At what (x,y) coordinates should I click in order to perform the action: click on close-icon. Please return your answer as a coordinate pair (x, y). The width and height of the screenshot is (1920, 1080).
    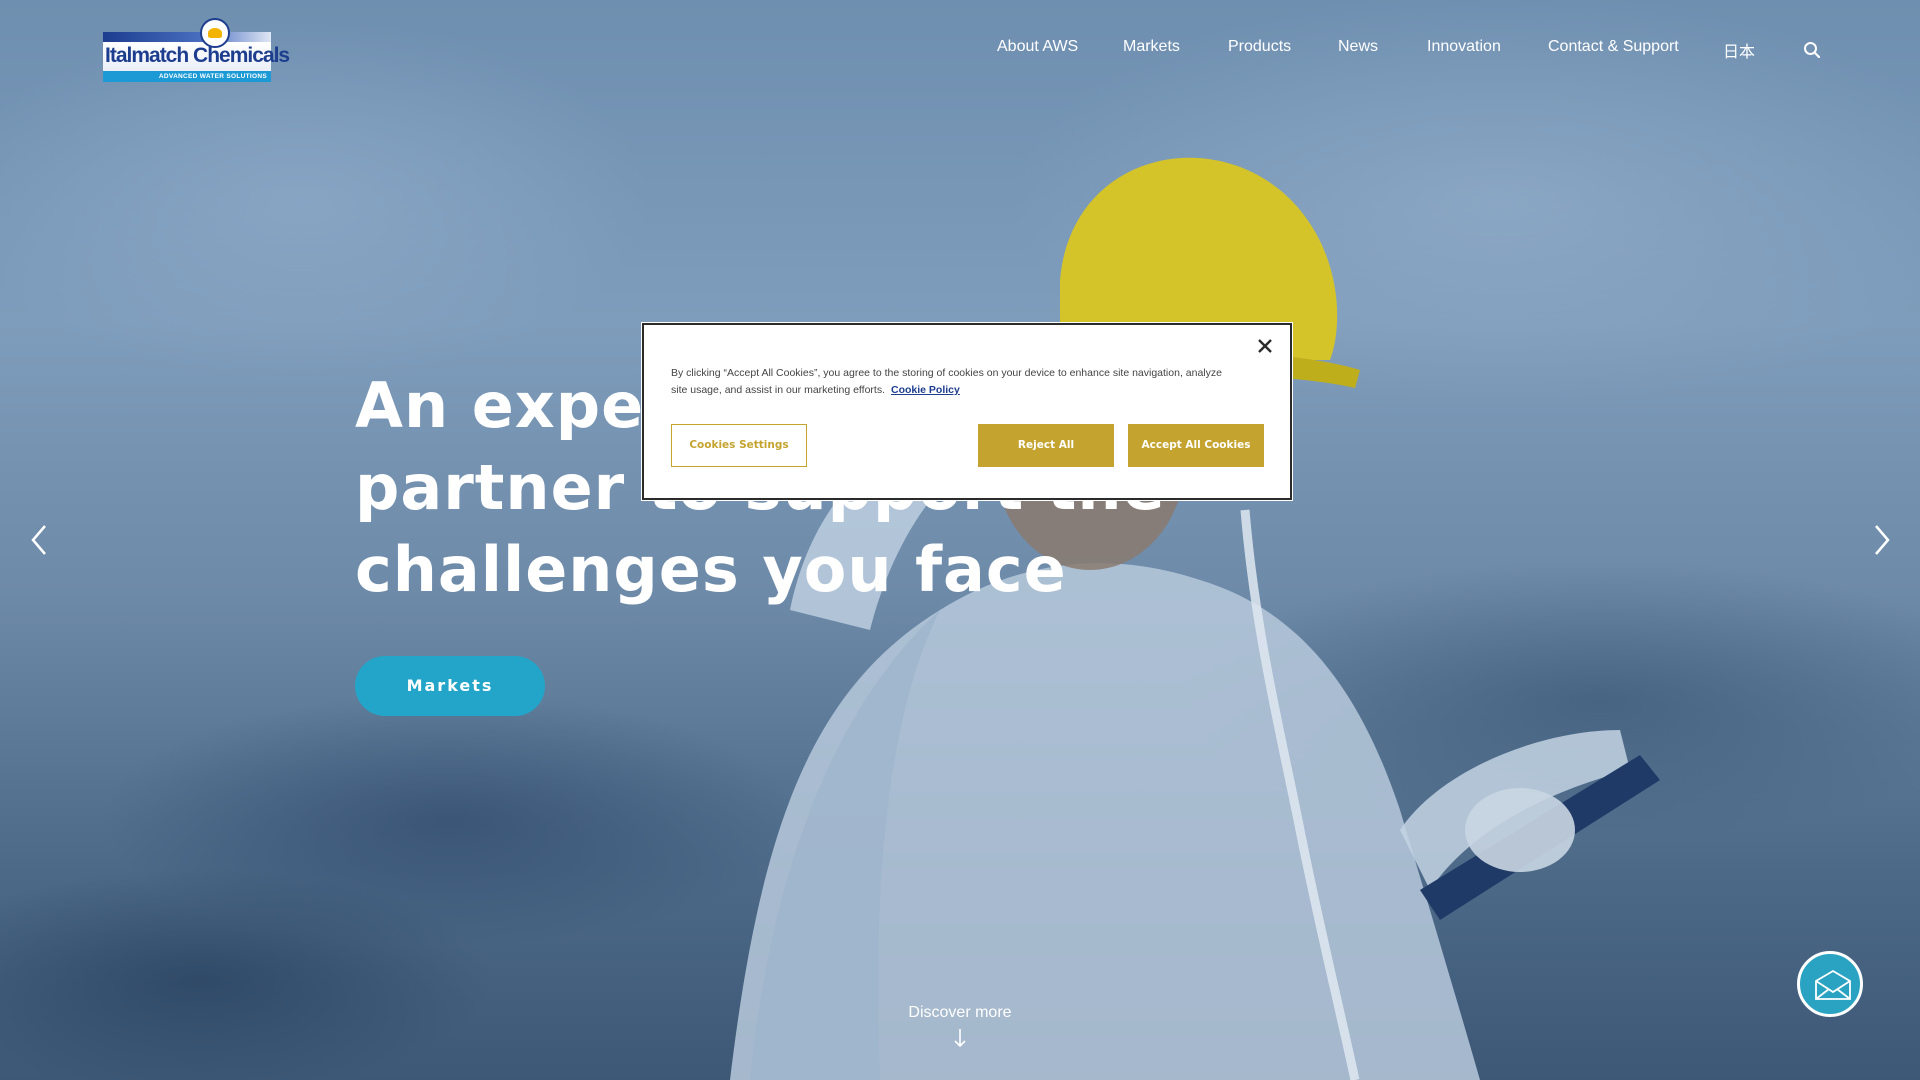
    Looking at the image, I should click on (1265, 346).